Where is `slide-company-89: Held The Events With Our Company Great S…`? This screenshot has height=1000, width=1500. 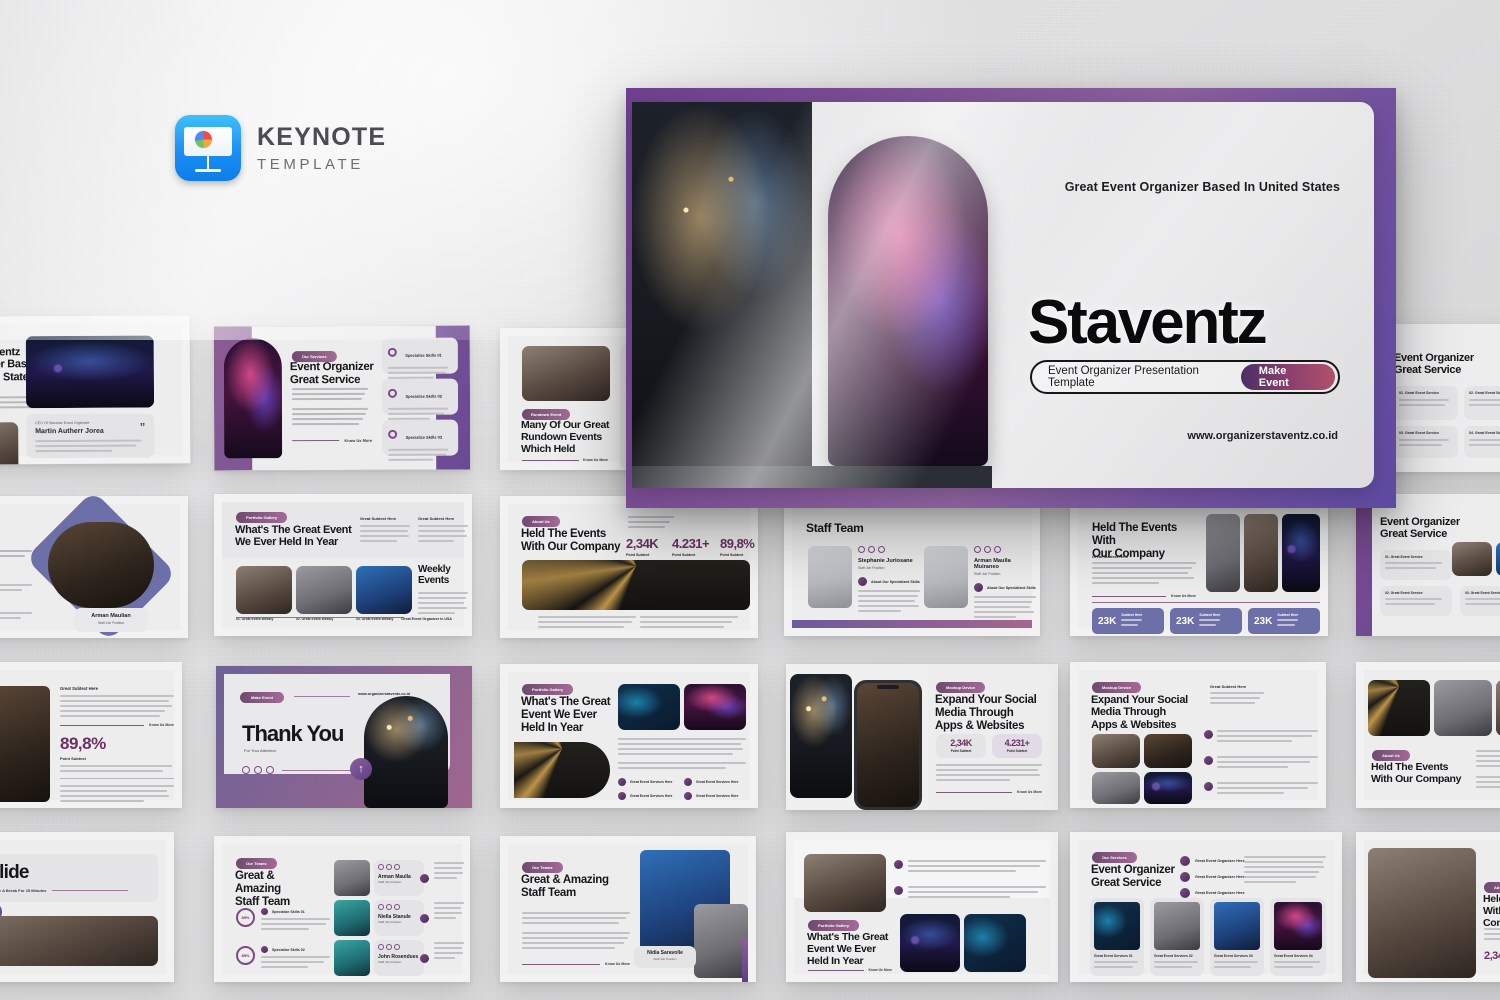
slide-company-89: Held The Events With Our Company Great S… is located at coordinates (91, 735).